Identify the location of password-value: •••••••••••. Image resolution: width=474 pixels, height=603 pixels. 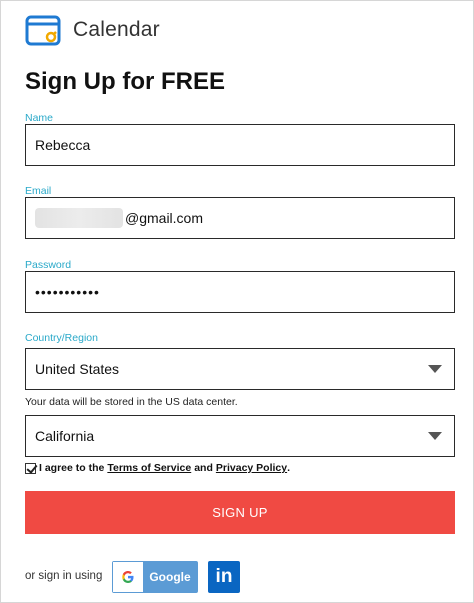
(67, 292).